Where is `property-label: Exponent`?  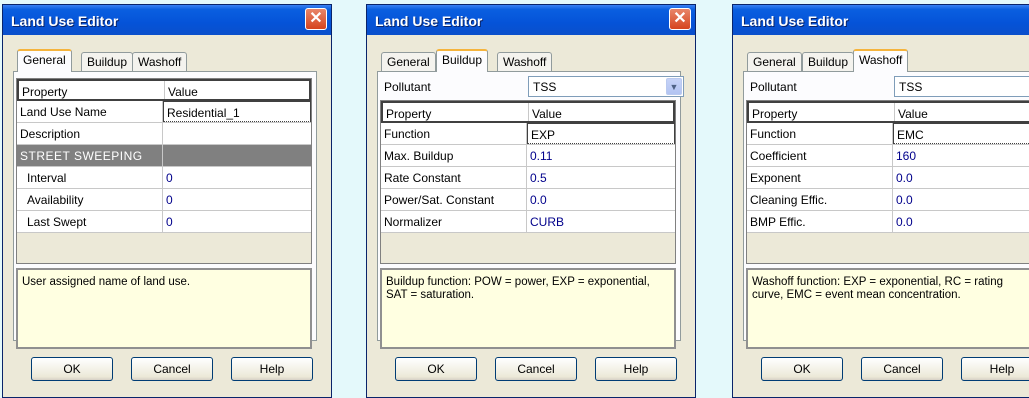
property-label: Exponent is located at coordinates (820, 177).